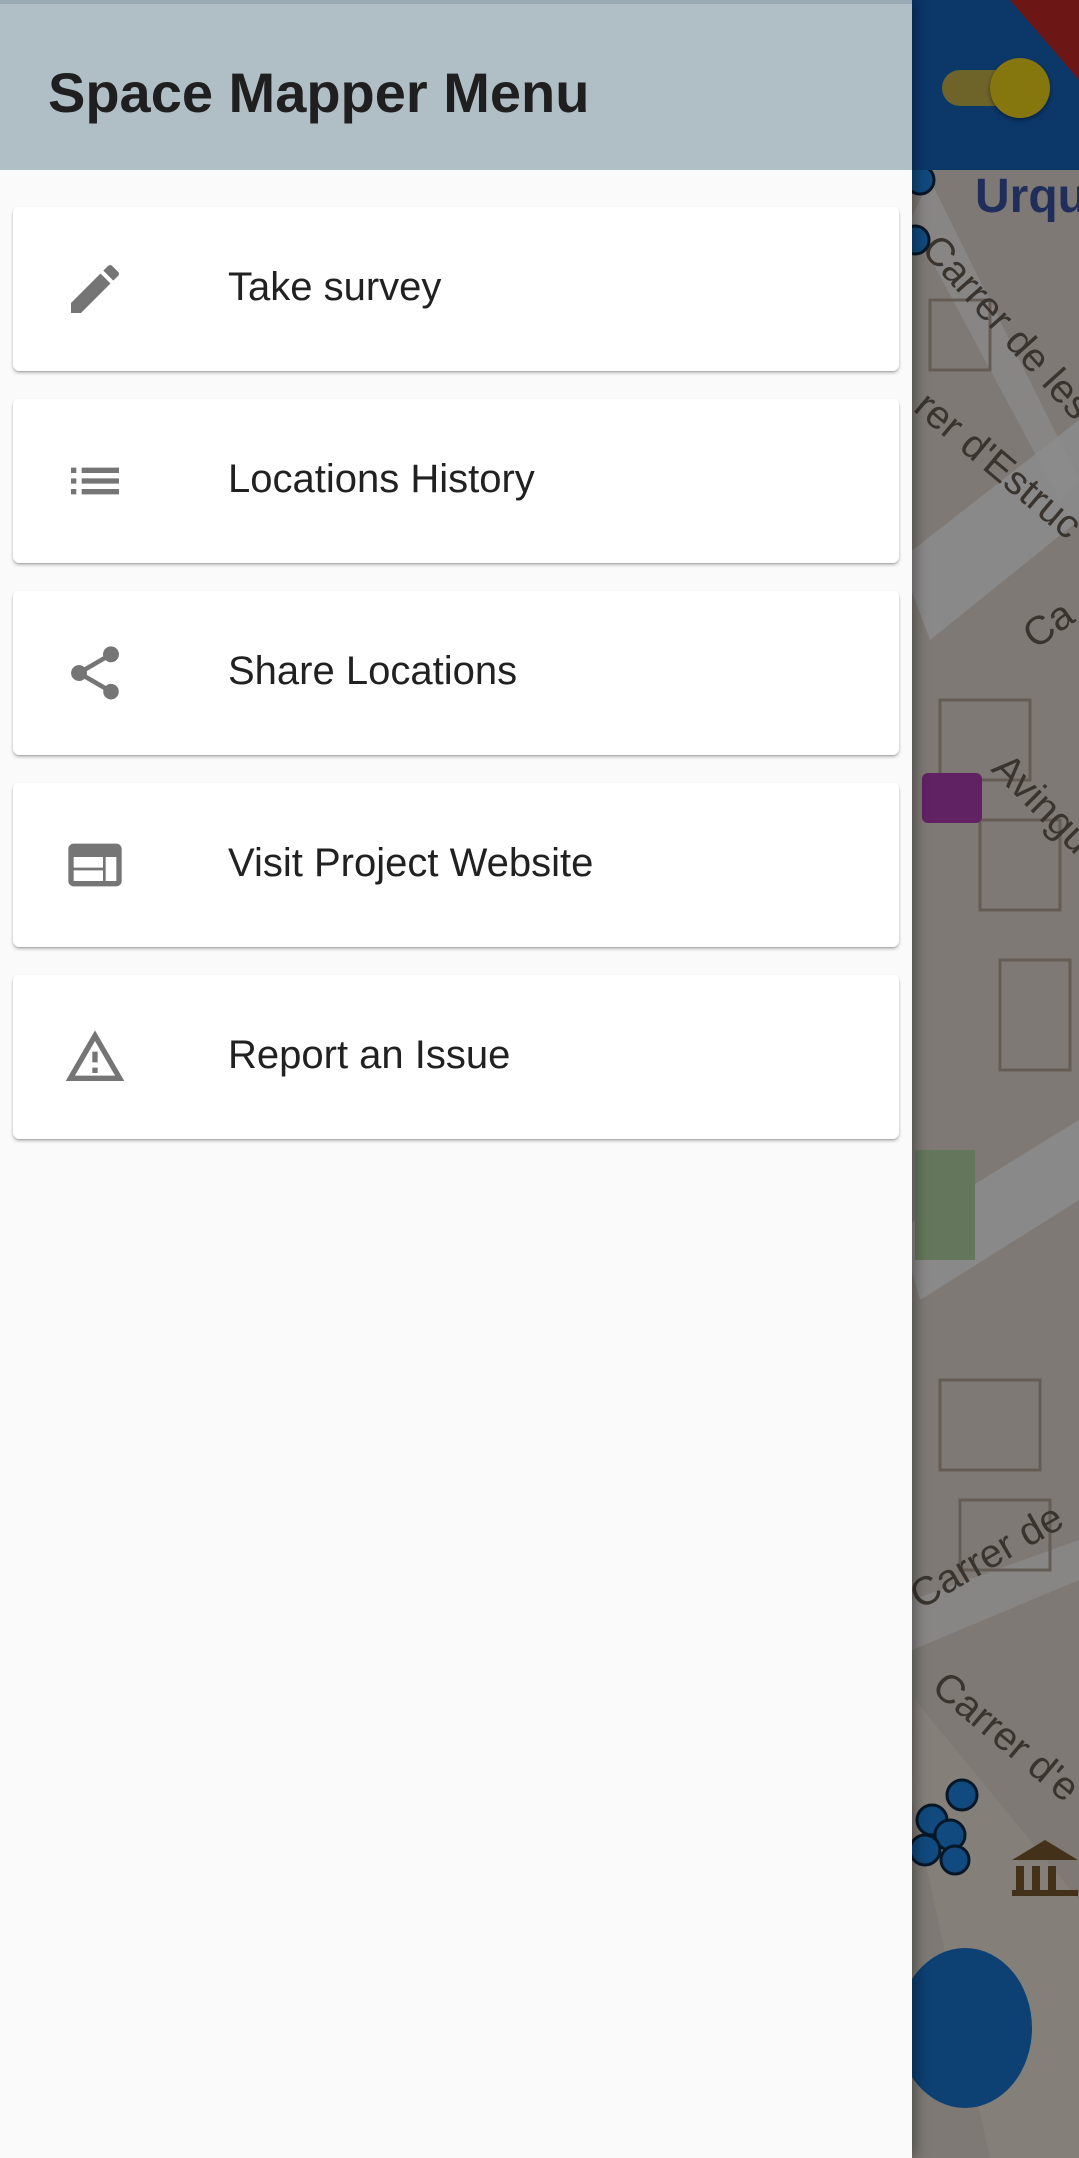 The image size is (1079, 2158). What do you see at coordinates (95, 481) in the screenshot?
I see `list-icon` at bounding box center [95, 481].